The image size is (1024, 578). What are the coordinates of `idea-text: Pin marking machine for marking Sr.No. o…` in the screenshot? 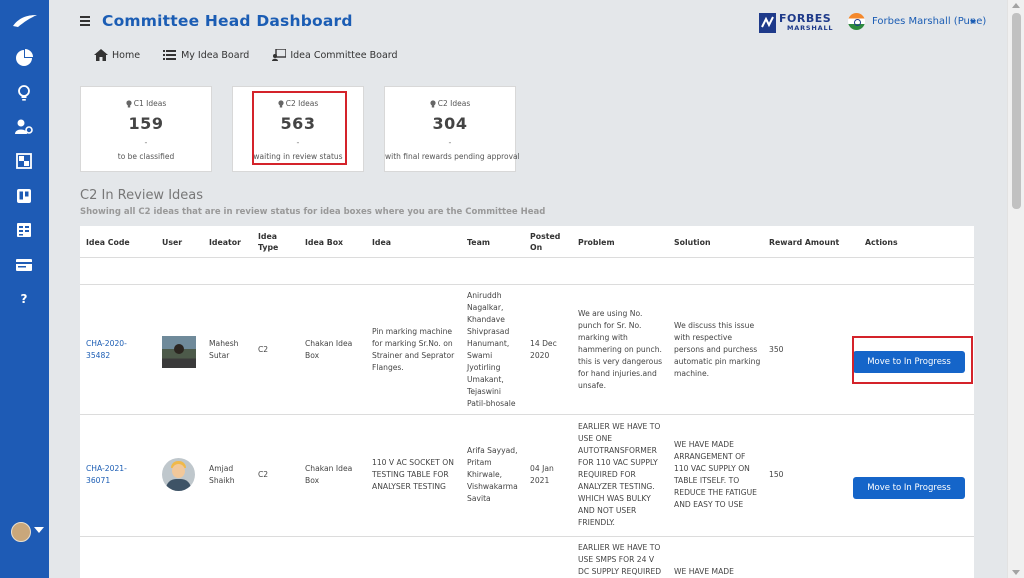 It's located at (413, 350).